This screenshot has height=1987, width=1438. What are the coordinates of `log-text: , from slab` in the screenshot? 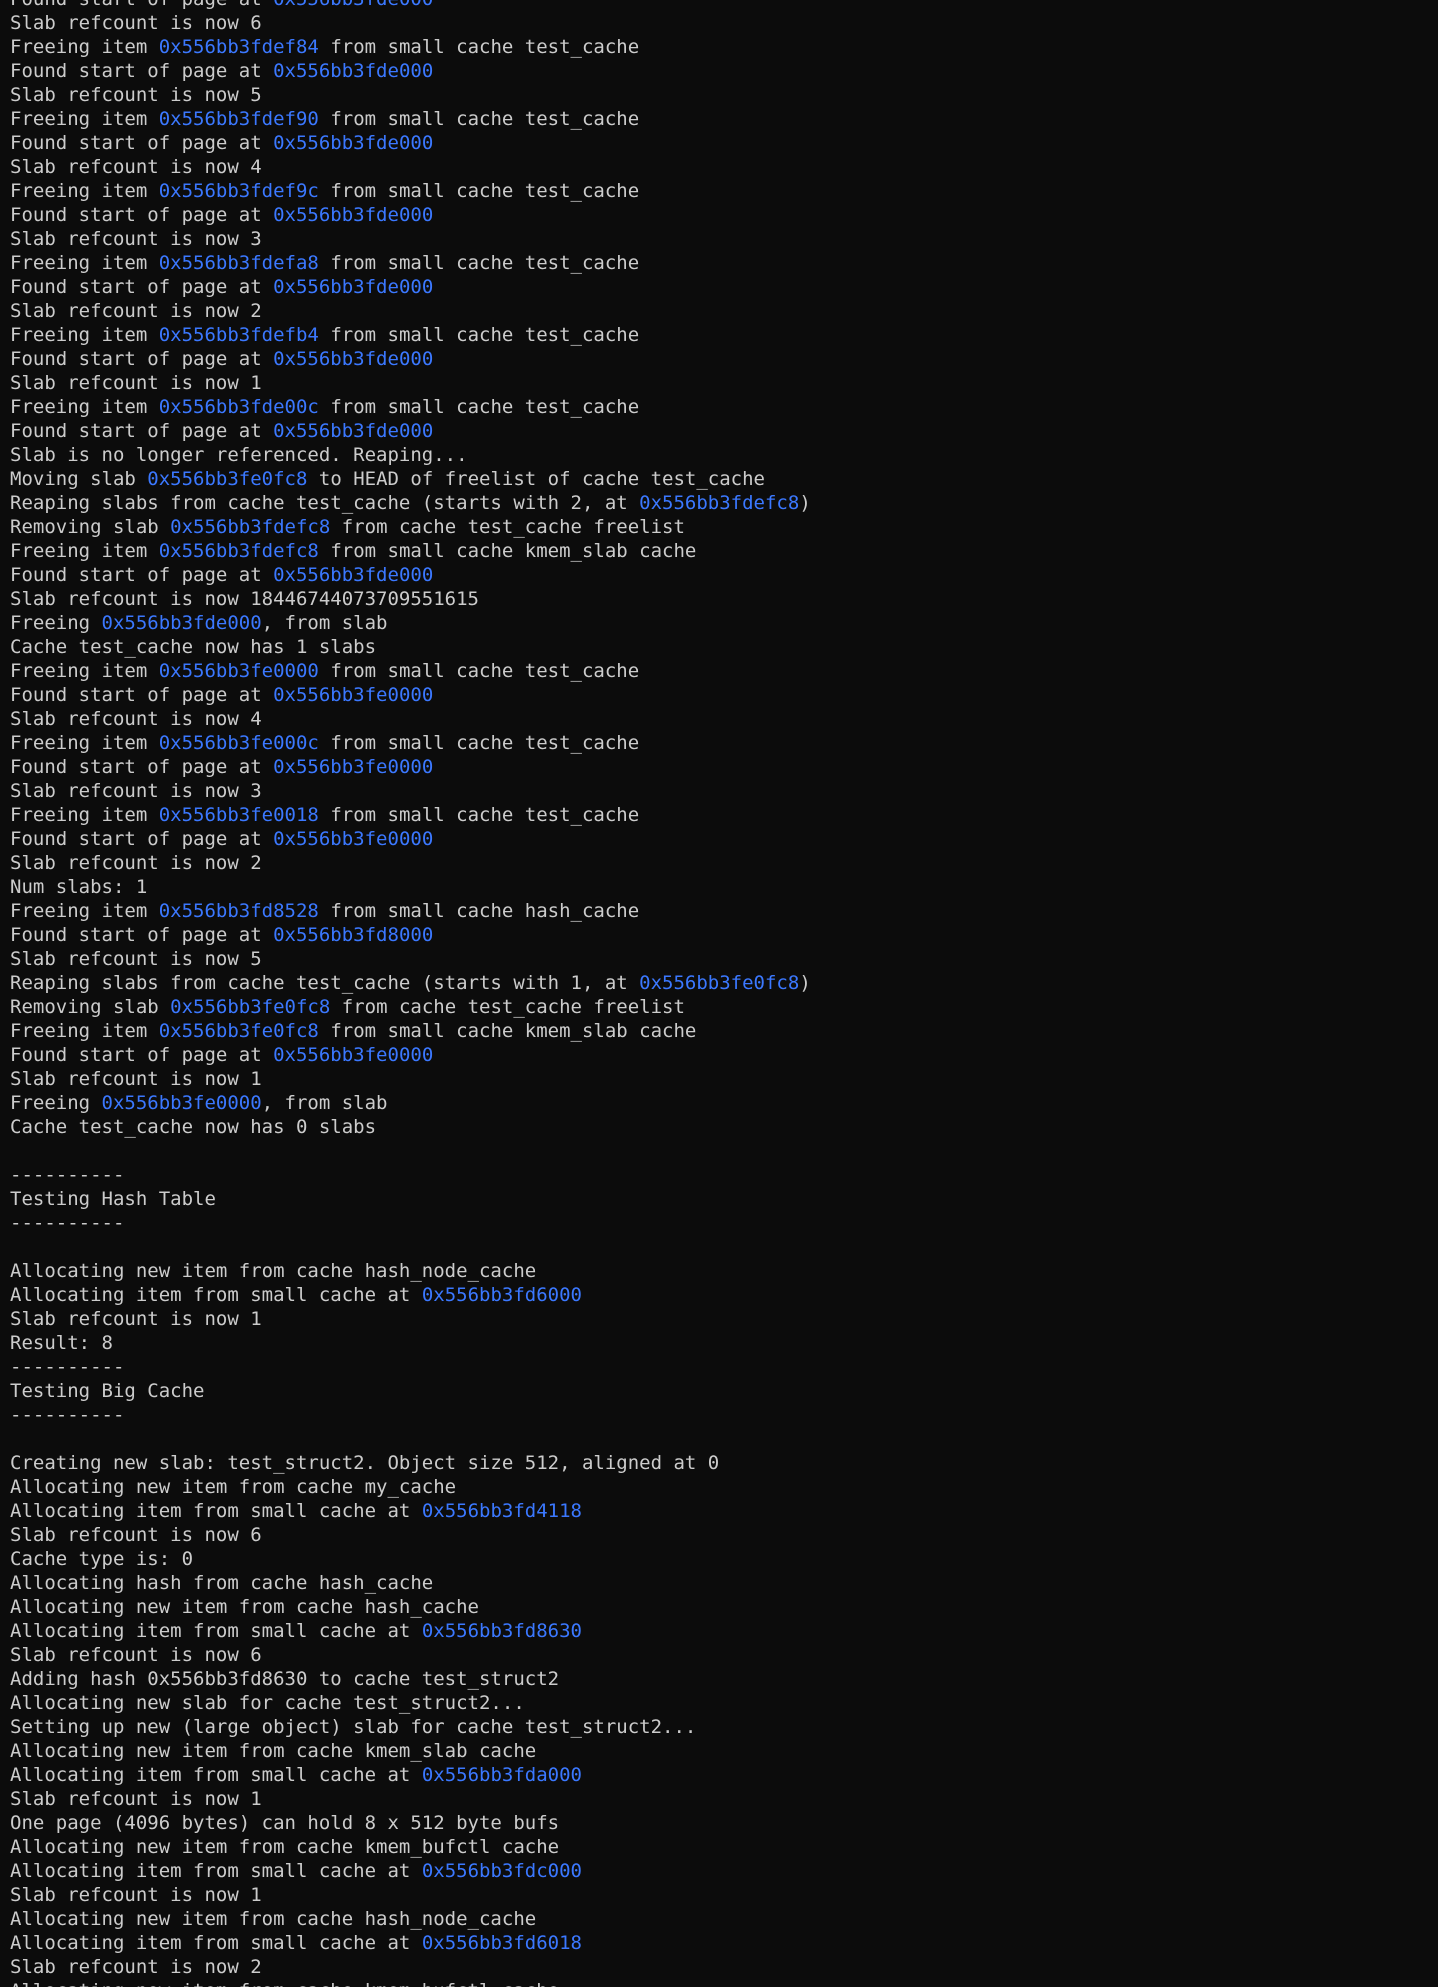 It's located at (324, 1103).